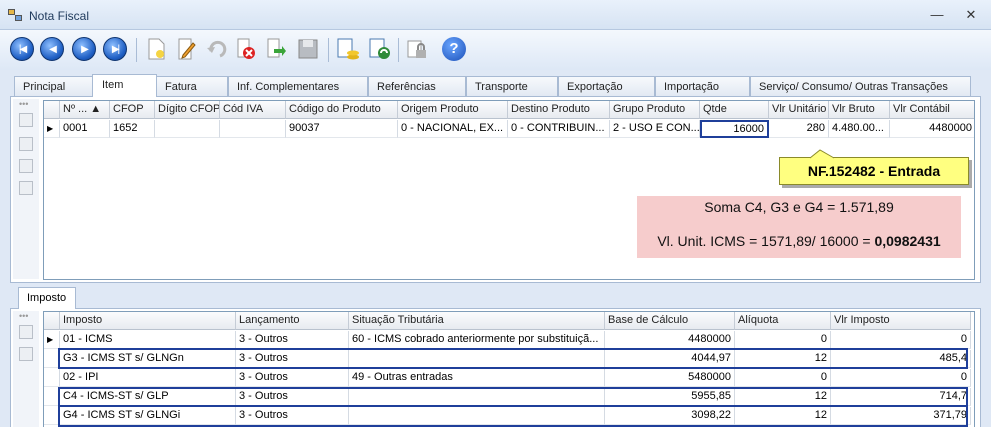 The height and width of the screenshot is (427, 991). What do you see at coordinates (246, 49) in the screenshot?
I see `delete-icon` at bounding box center [246, 49].